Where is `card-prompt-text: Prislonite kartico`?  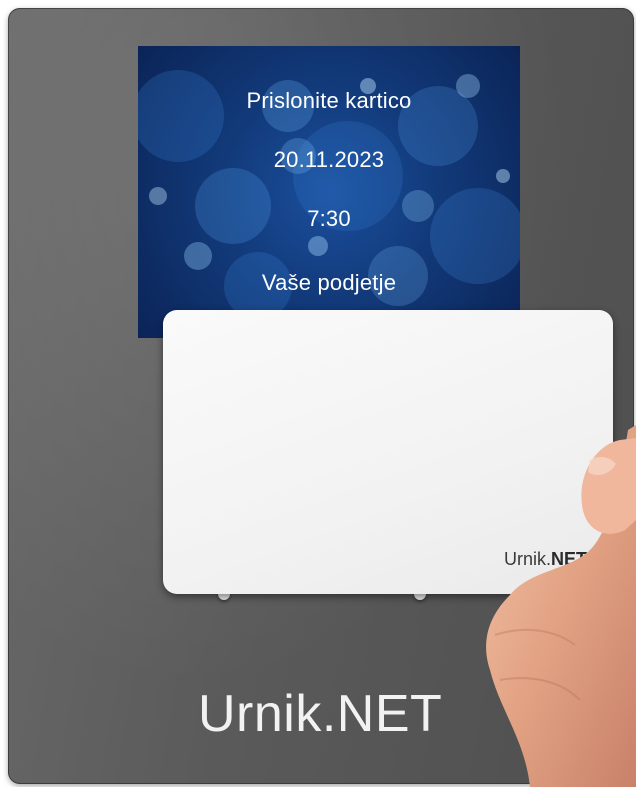
card-prompt-text: Prislonite kartico is located at coordinates (329, 100).